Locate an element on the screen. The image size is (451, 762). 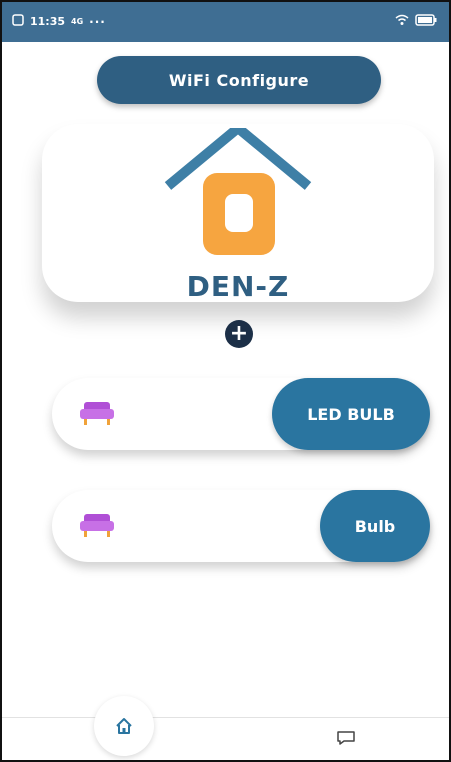
chat-icon is located at coordinates (346, 738).